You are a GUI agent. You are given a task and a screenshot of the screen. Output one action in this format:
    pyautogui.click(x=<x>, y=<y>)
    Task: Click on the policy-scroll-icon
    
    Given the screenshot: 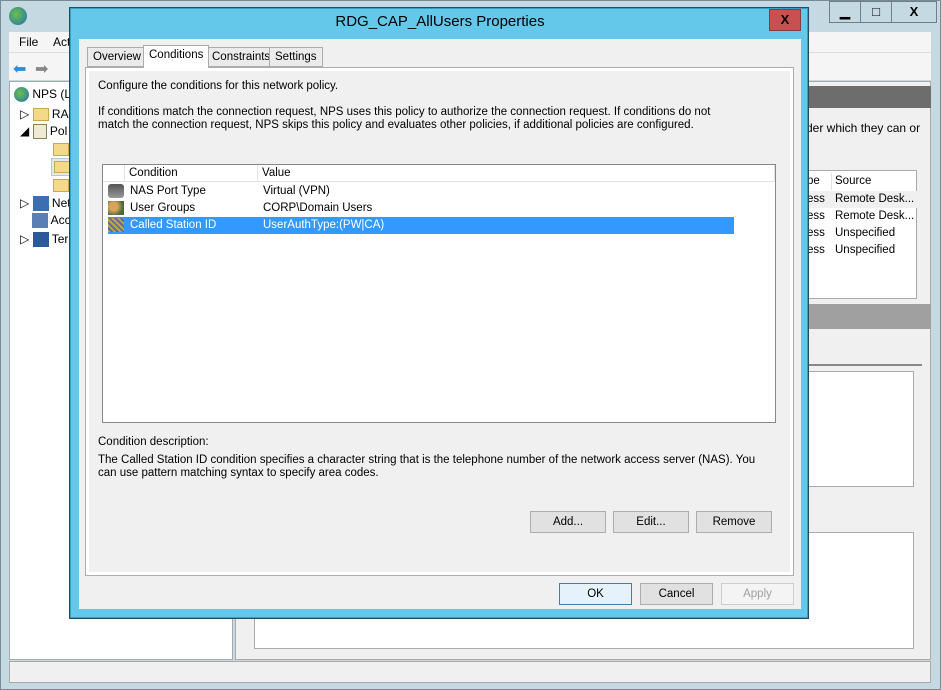 What is the action you would take?
    pyautogui.click(x=39, y=132)
    